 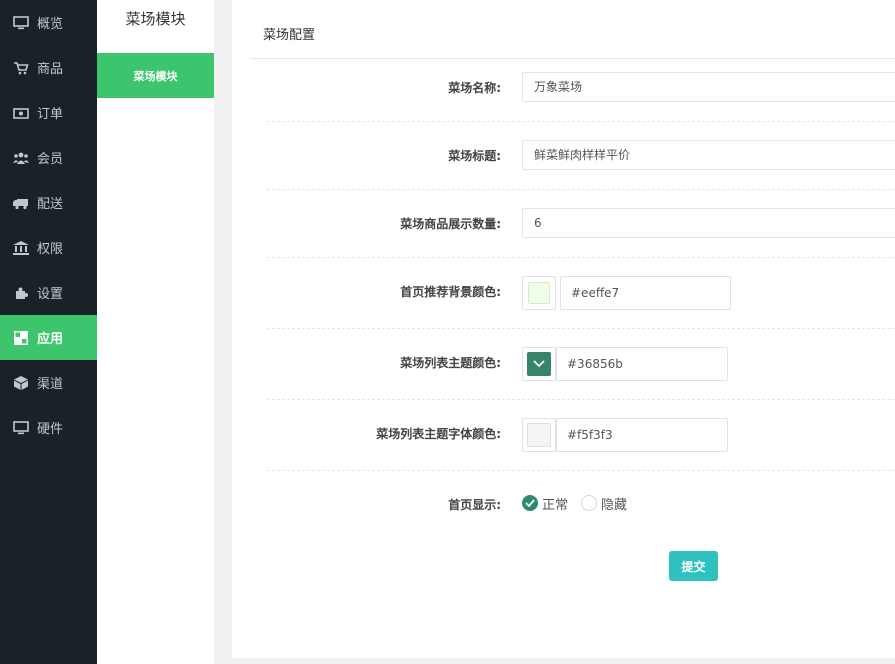 I want to click on sidebar-item-label: 权限, so click(x=50, y=249).